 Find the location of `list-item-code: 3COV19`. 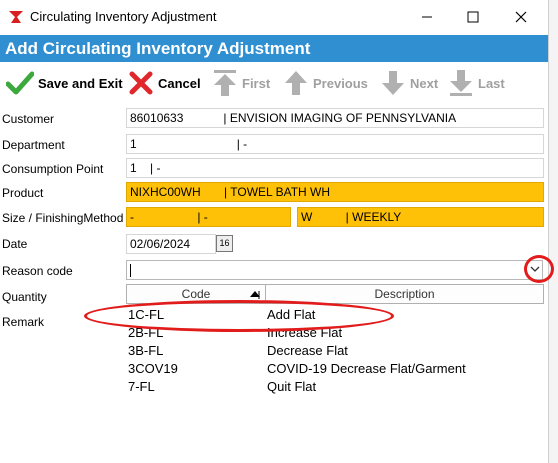

list-item-code: 3COV19 is located at coordinates (153, 368).